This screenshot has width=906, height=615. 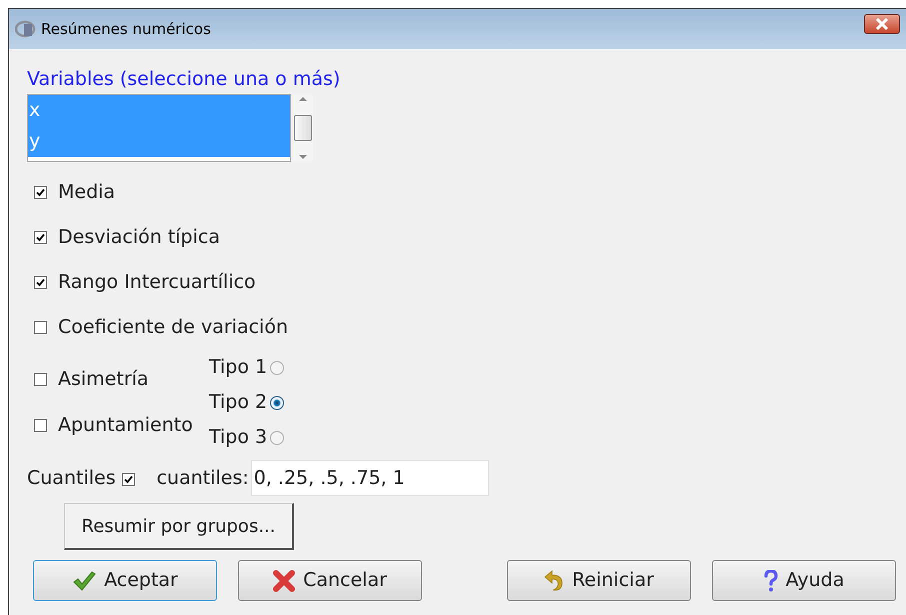 I want to click on scroll-down-icon, so click(x=303, y=157).